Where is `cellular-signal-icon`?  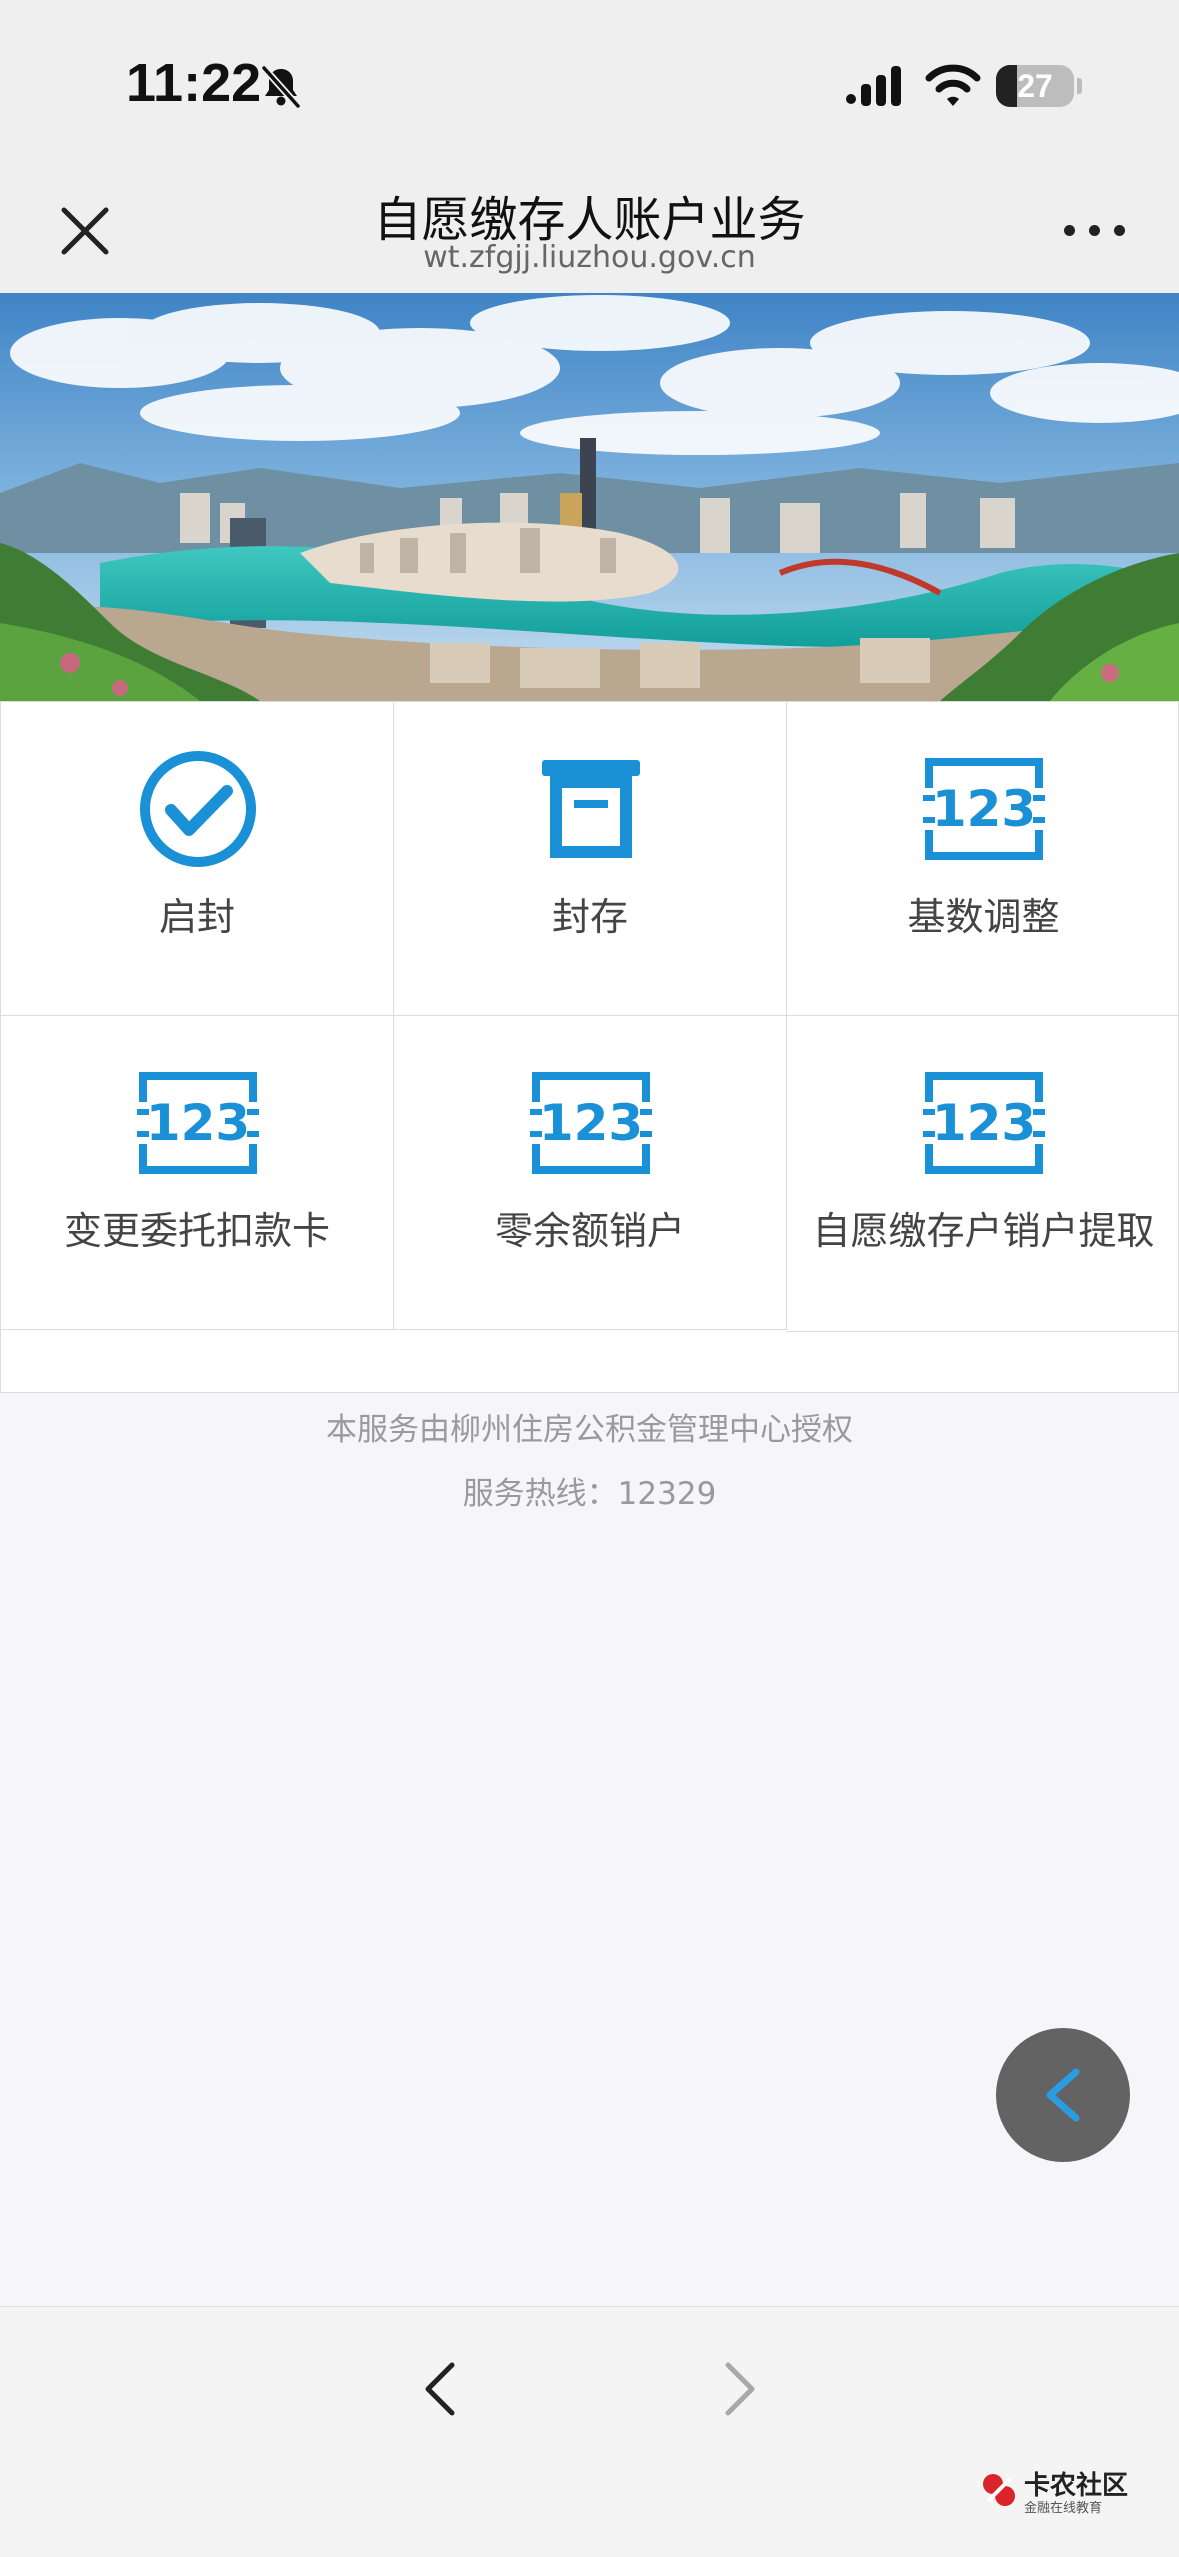
cellular-signal-icon is located at coordinates (873, 86).